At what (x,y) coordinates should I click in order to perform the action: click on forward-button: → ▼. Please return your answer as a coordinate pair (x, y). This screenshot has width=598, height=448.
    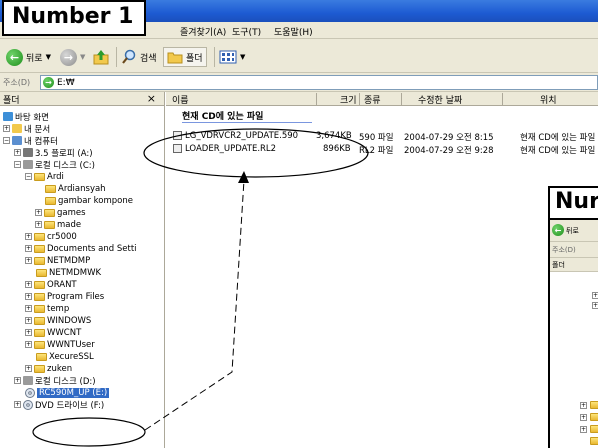
    Looking at the image, I should click on (72, 57).